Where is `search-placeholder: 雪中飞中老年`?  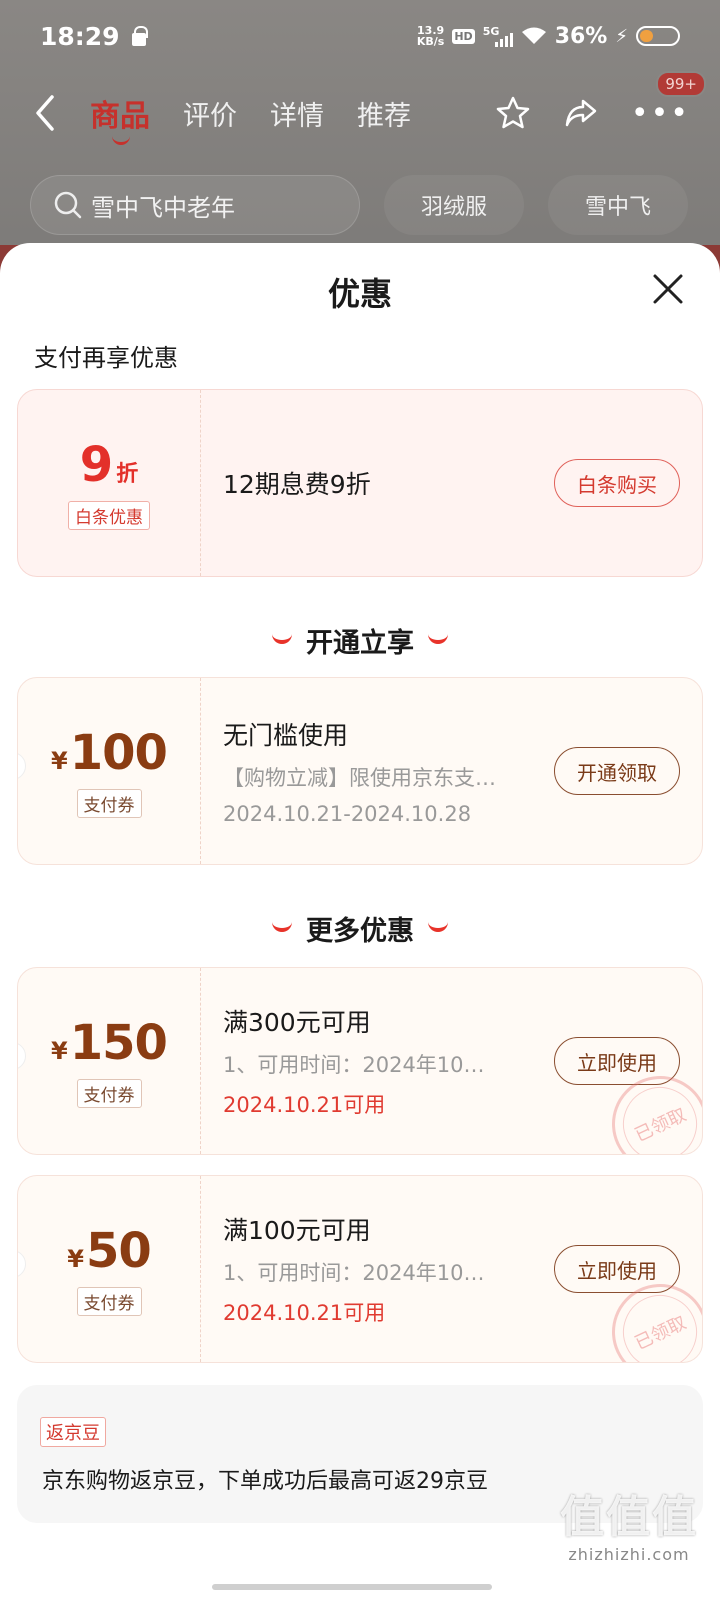 search-placeholder: 雪中飞中老年 is located at coordinates (163, 207).